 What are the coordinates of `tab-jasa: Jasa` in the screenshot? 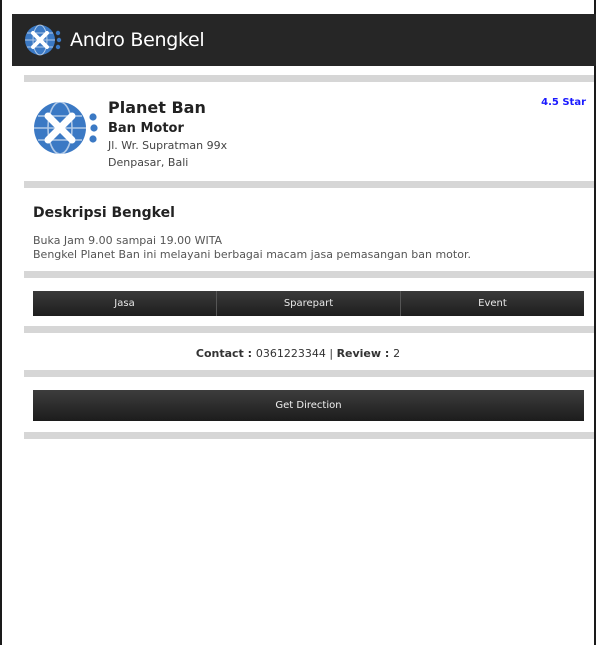 It's located at (125, 303).